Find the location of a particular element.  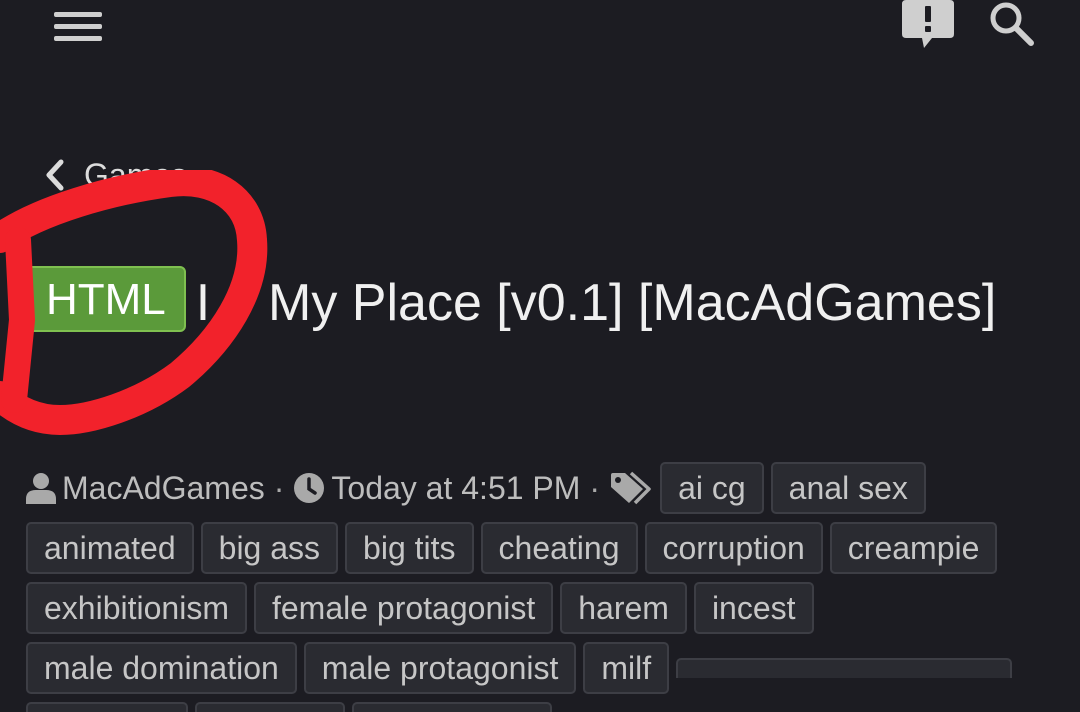

post-time: Today at 4:51 PM is located at coordinates (456, 487).